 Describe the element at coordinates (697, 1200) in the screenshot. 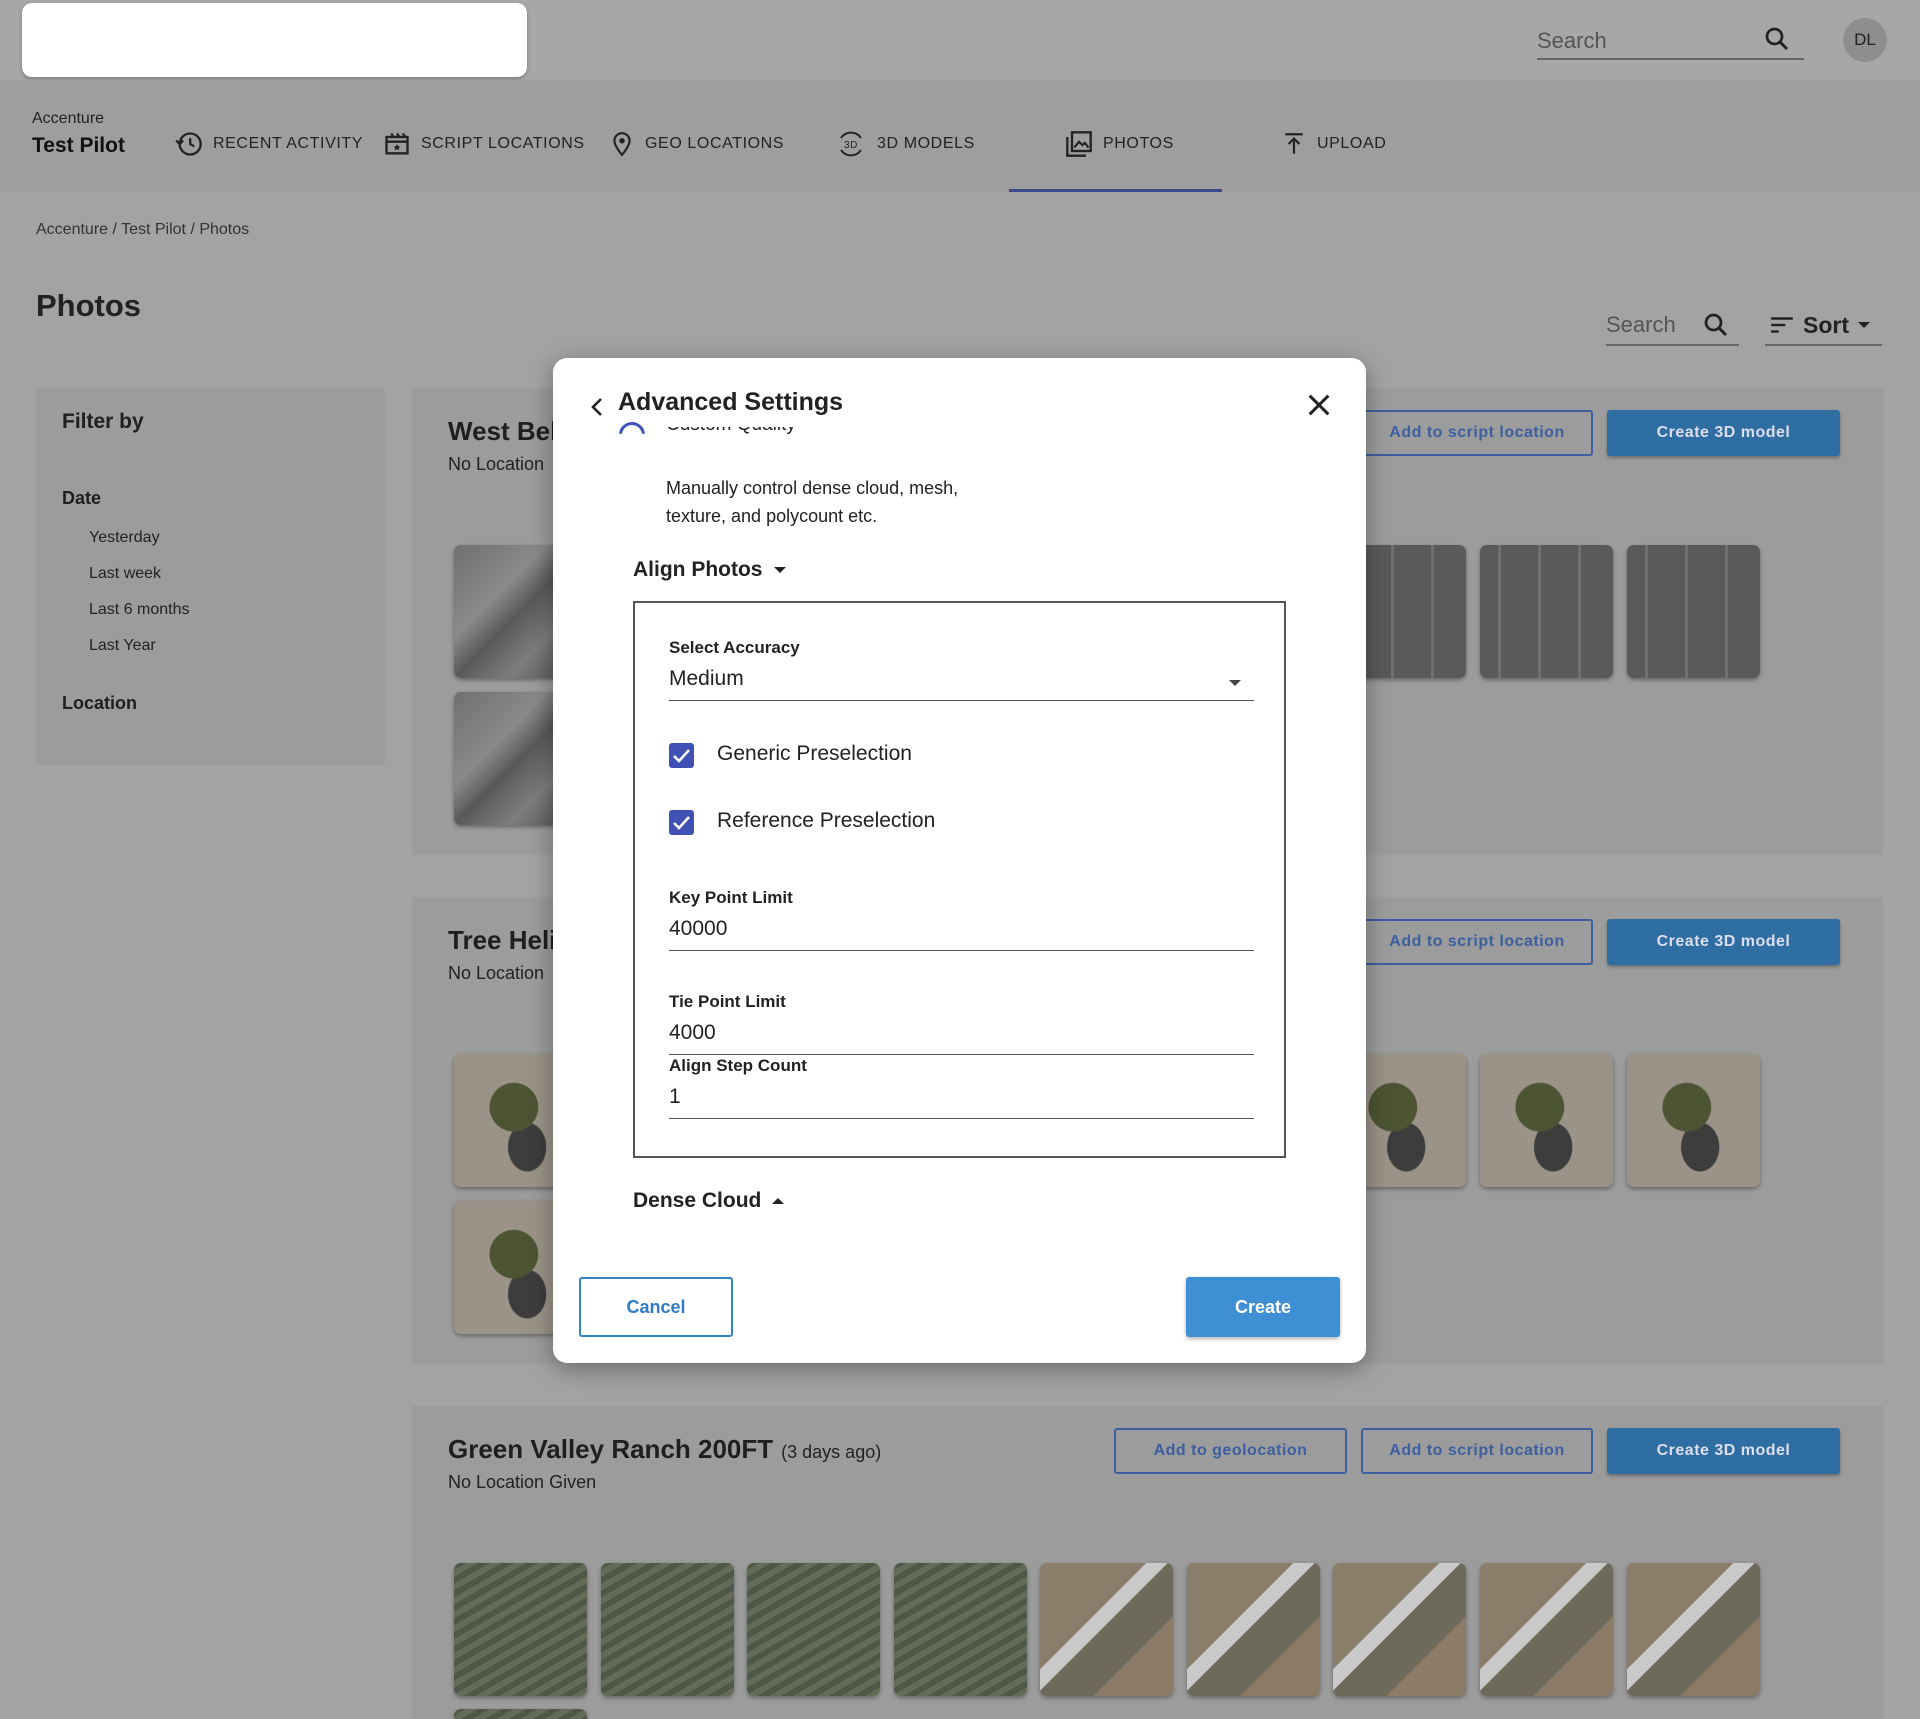

I see `section-title: Dense Cloud` at that location.